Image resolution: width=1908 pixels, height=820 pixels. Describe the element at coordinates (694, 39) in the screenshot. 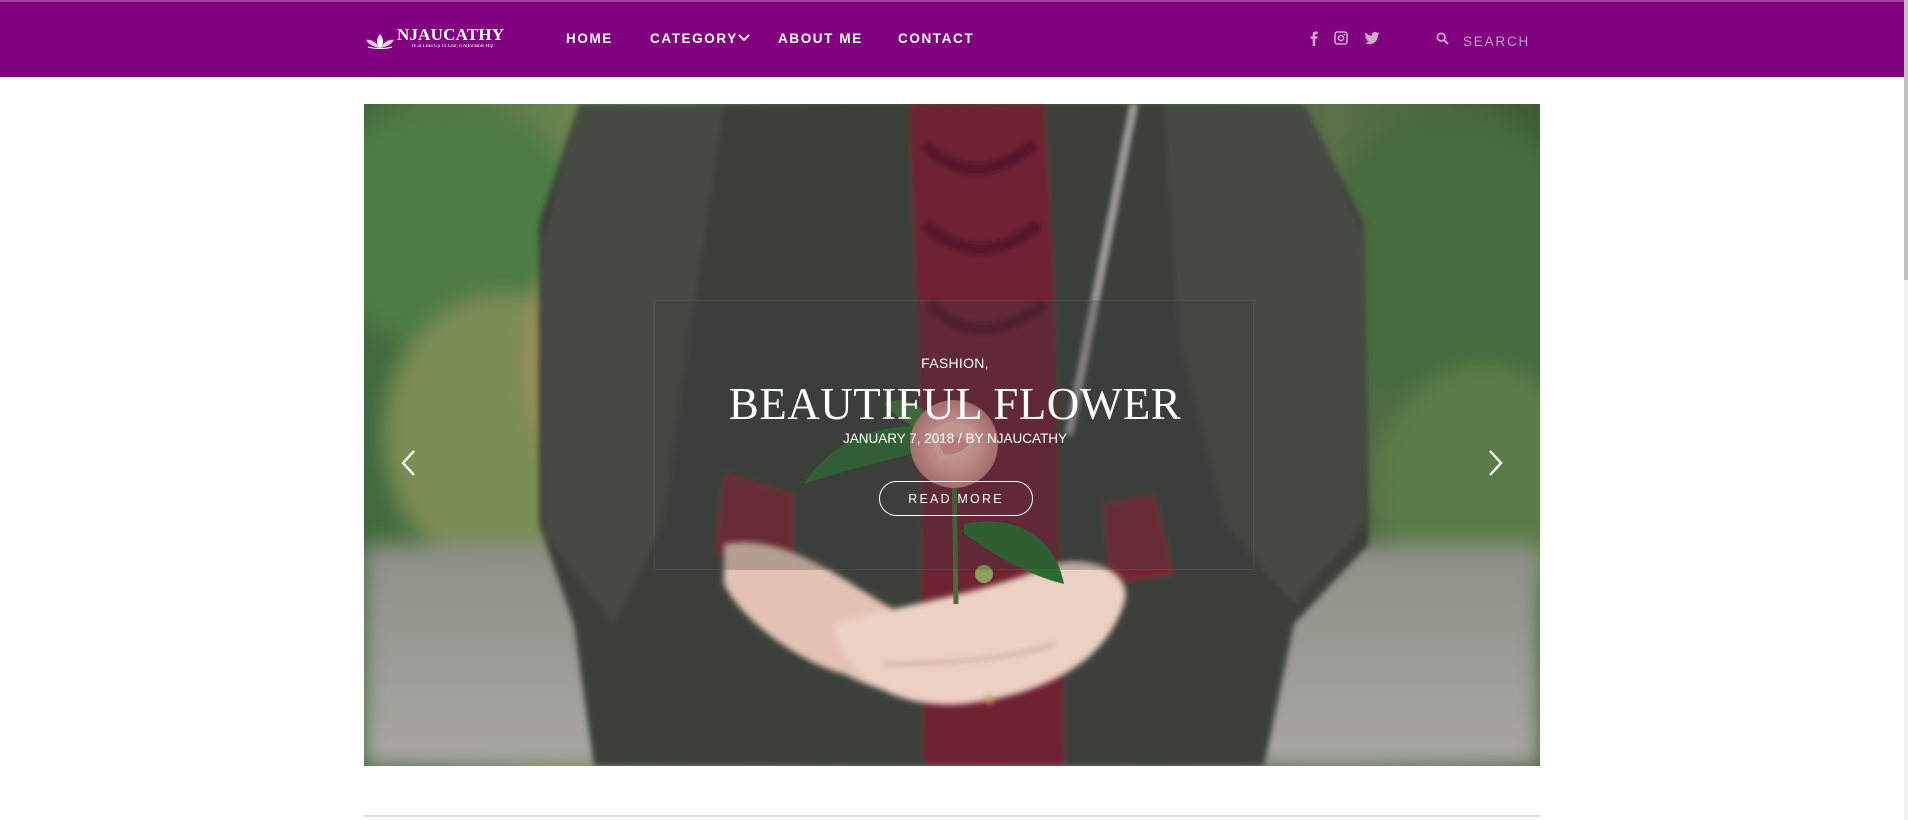

I see `nav-category: CATEGORY` at that location.